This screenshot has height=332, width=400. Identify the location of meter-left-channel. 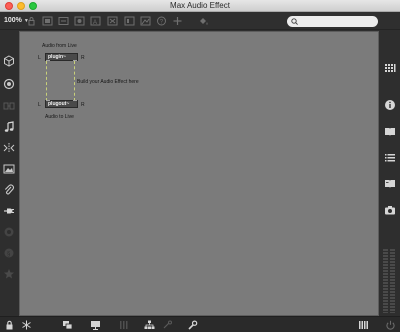
(385, 281).